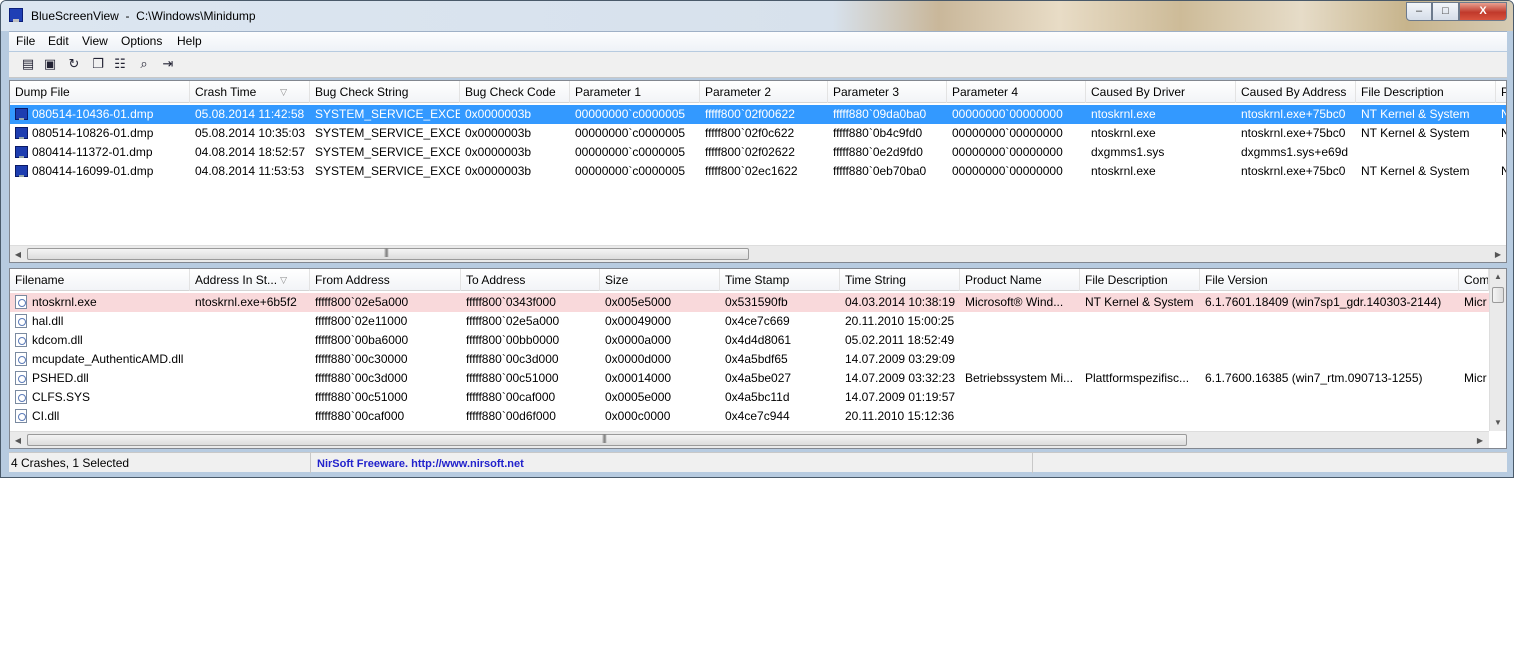 Image resolution: width=1514 pixels, height=648 pixels. I want to click on table-cell: ntoskrnl.exe, so click(1123, 114).